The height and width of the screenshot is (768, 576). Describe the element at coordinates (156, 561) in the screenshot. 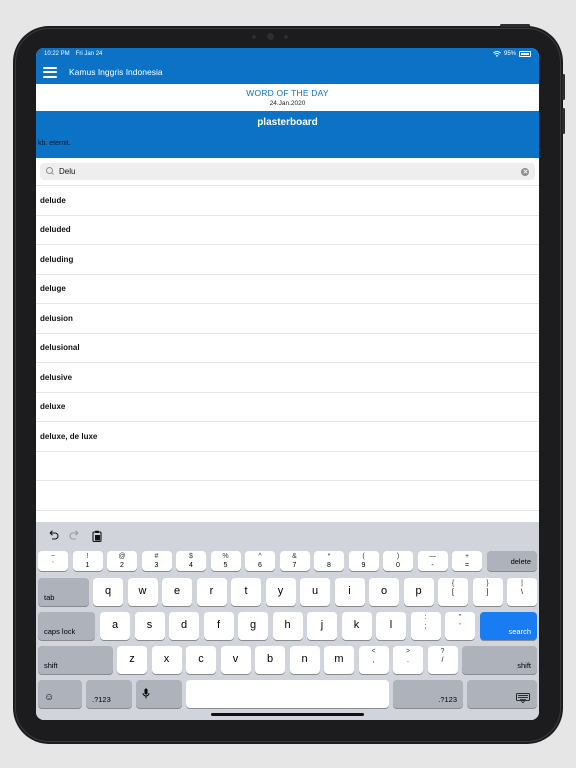

I see `key-3: #3` at that location.